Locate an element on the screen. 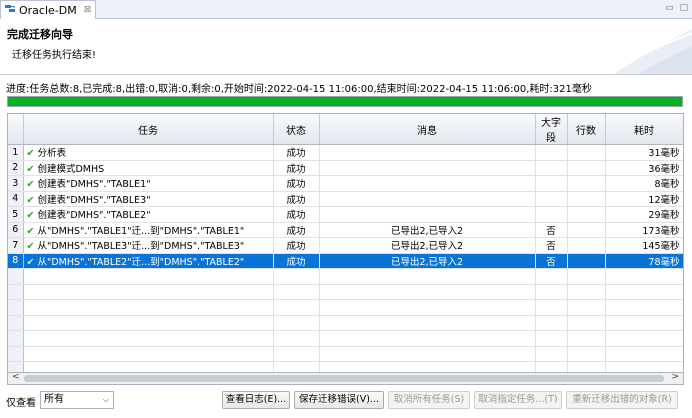 This screenshot has height=418, width=692. table-row: 1 ✔ 分析表 成功 31毫秒 is located at coordinates (345, 152).